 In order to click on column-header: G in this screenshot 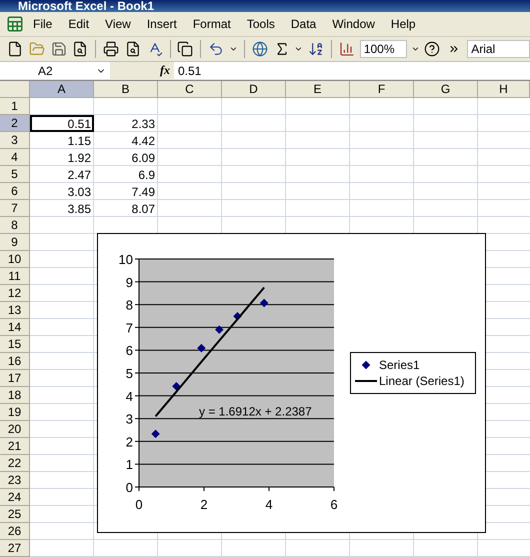, I will do `click(446, 89)`.